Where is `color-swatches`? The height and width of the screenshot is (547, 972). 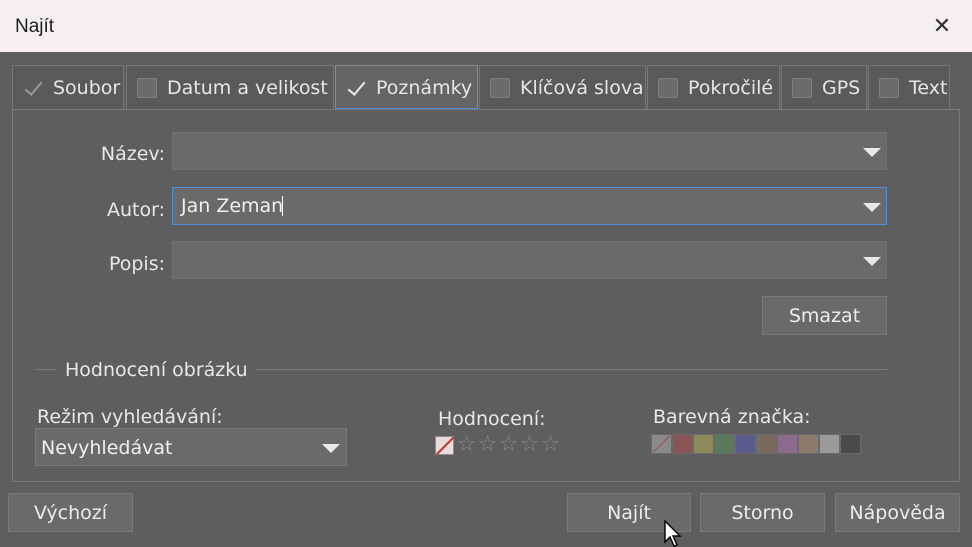 color-swatches is located at coordinates (756, 444).